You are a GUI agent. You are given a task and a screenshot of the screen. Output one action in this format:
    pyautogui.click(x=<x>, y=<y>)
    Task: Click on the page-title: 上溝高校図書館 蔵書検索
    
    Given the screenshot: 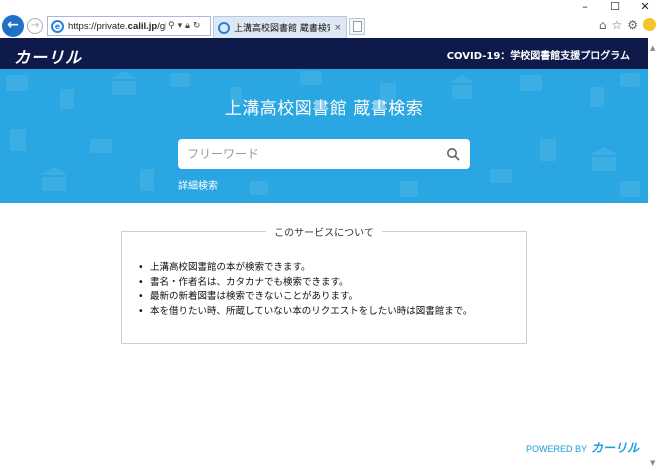 What is the action you would take?
    pyautogui.click(x=324, y=109)
    